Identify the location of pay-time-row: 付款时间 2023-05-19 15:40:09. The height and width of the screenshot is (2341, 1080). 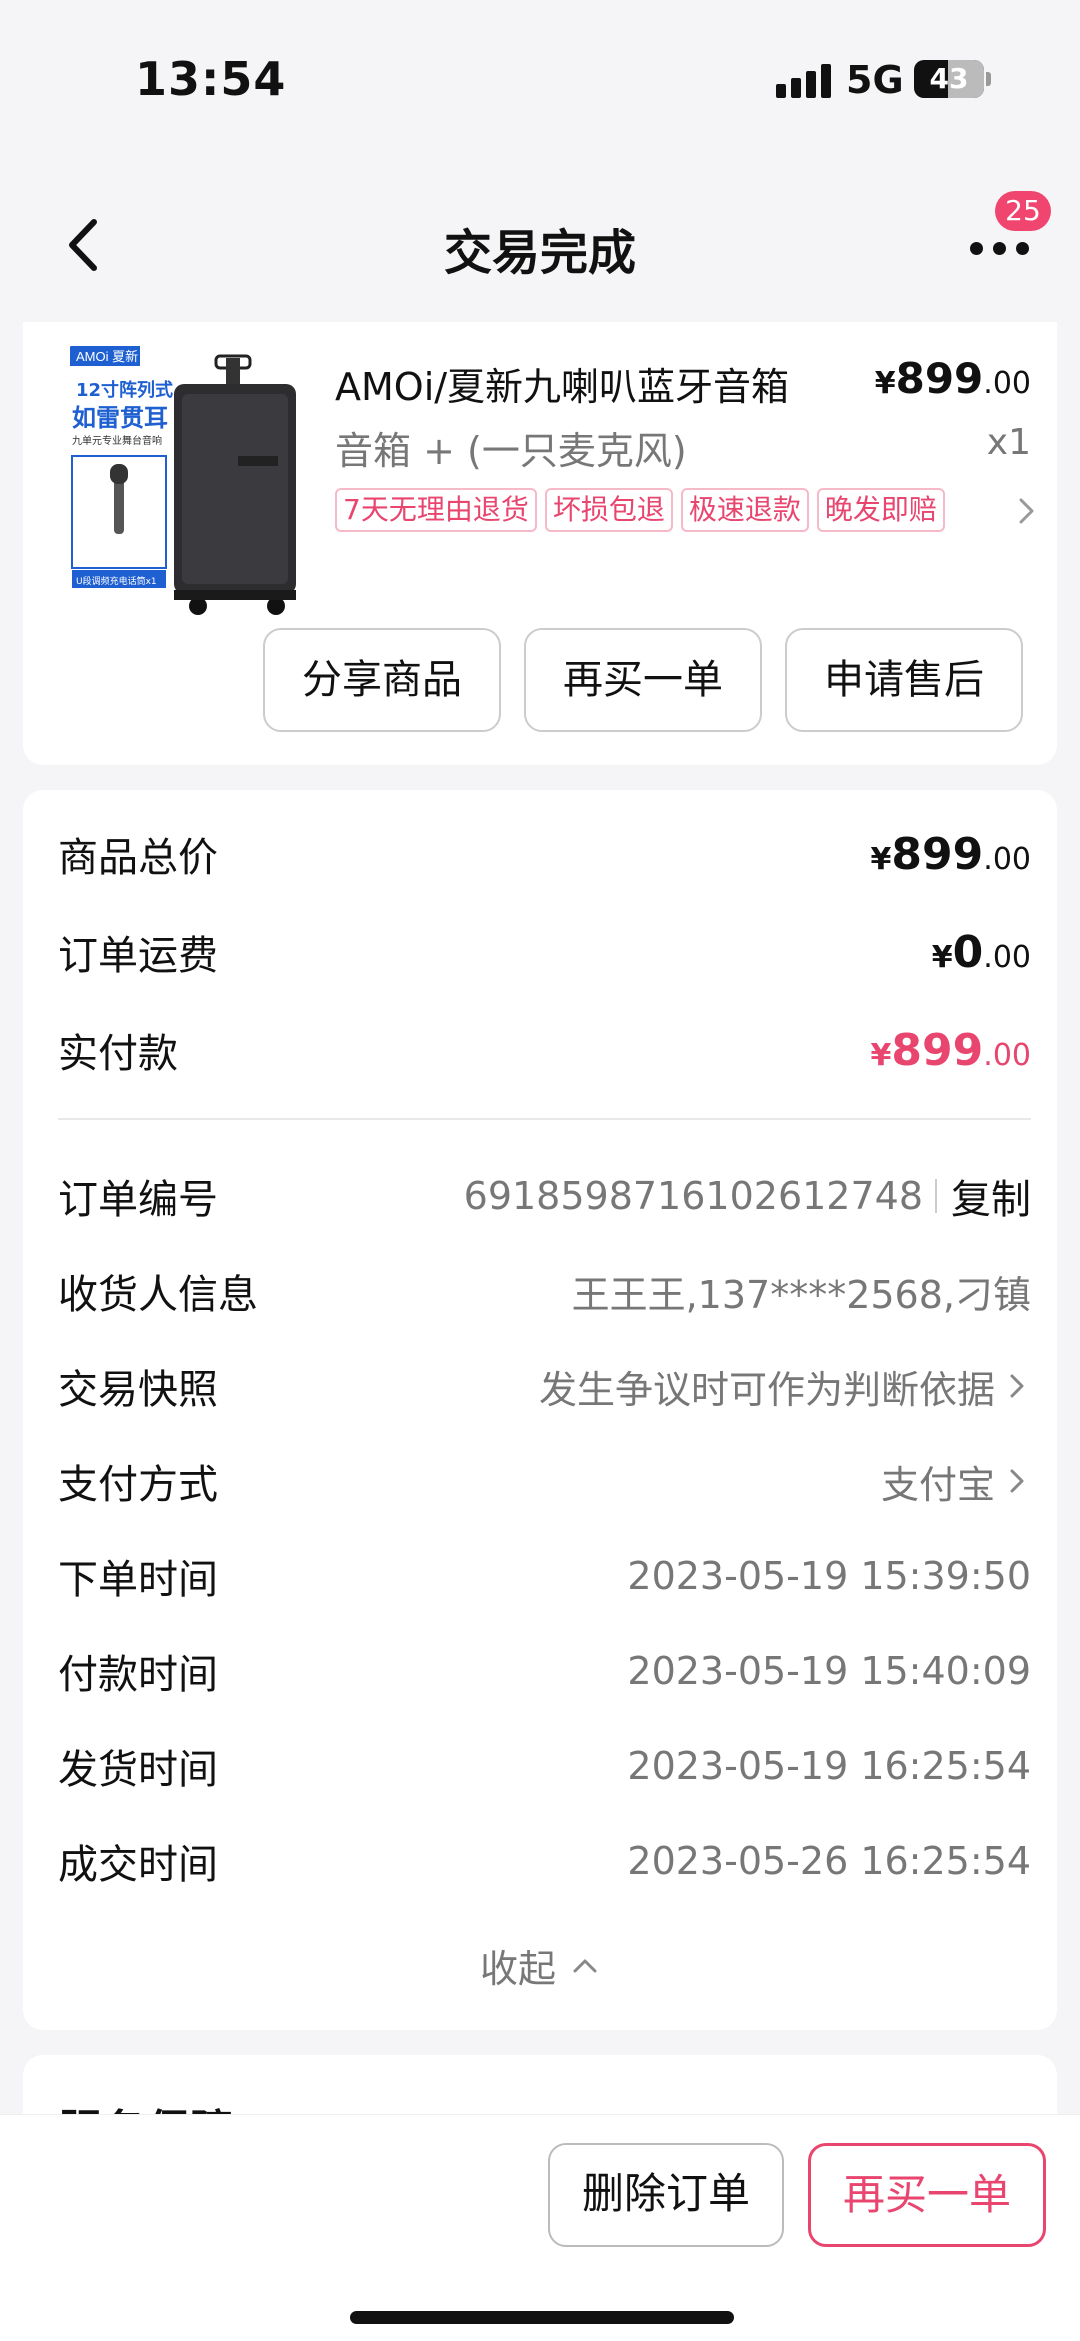
(544, 1671).